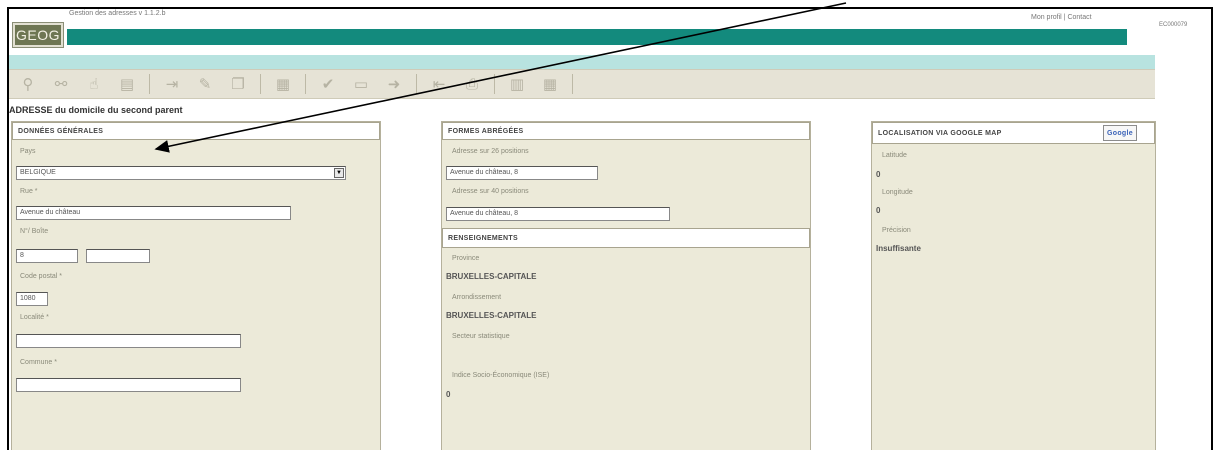  I want to click on panel-title: LOCALISATION VIA GOOGLE MAP Google, so click(1013, 133).